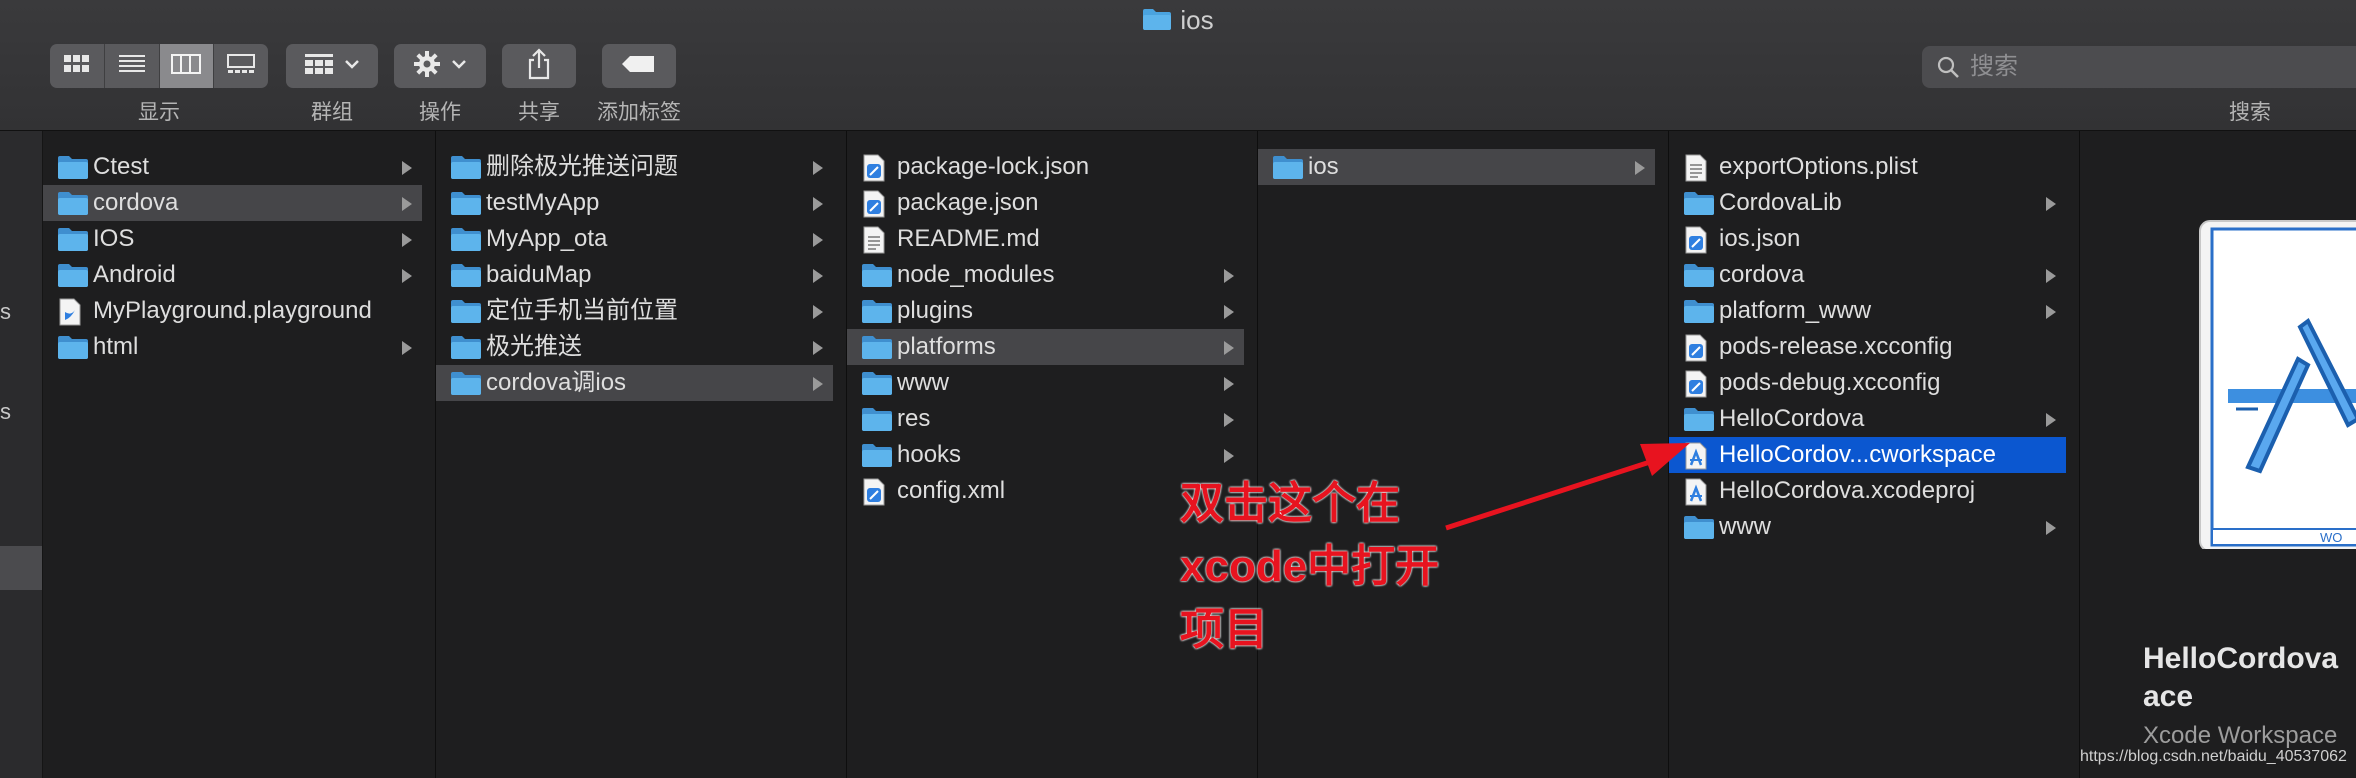 The height and width of the screenshot is (778, 2356). I want to click on sidebar: s s, so click(21, 454).